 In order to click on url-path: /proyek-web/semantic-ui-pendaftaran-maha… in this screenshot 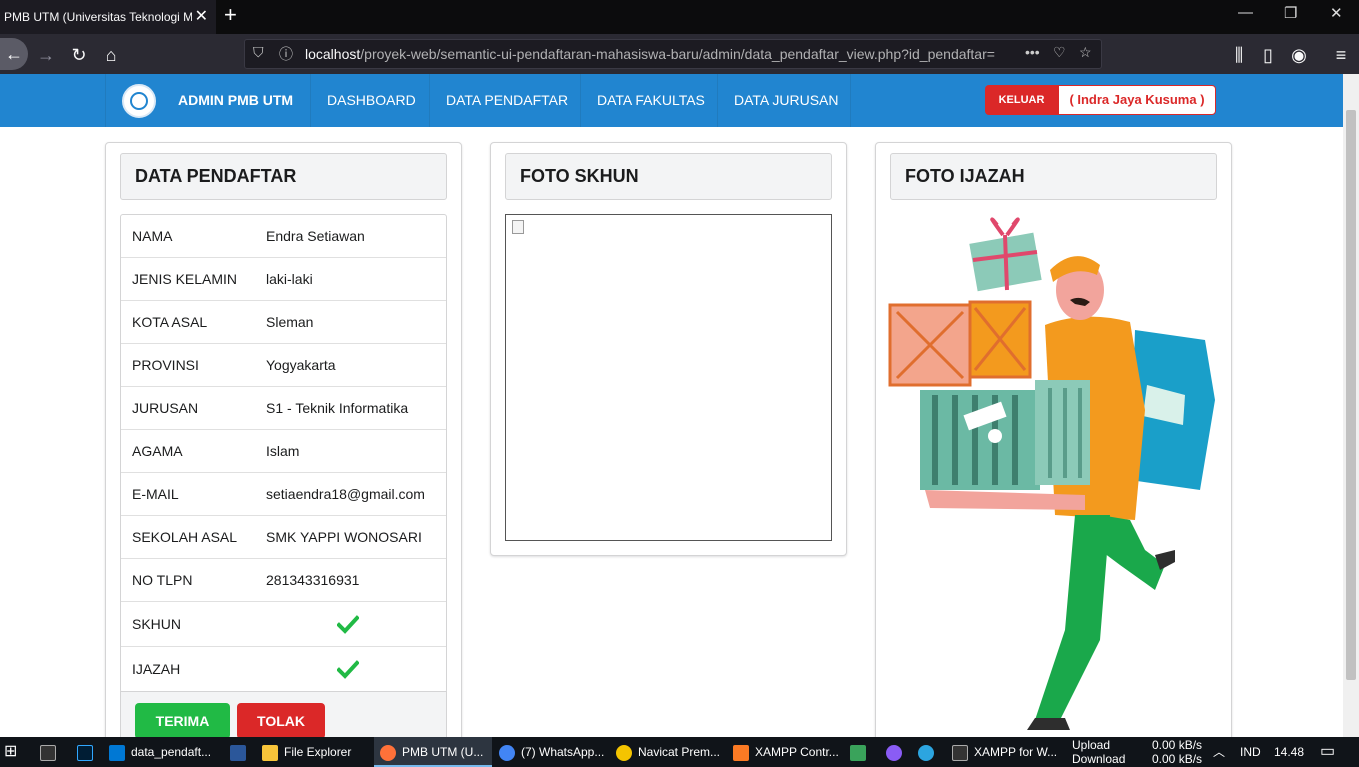, I will do `click(677, 54)`.